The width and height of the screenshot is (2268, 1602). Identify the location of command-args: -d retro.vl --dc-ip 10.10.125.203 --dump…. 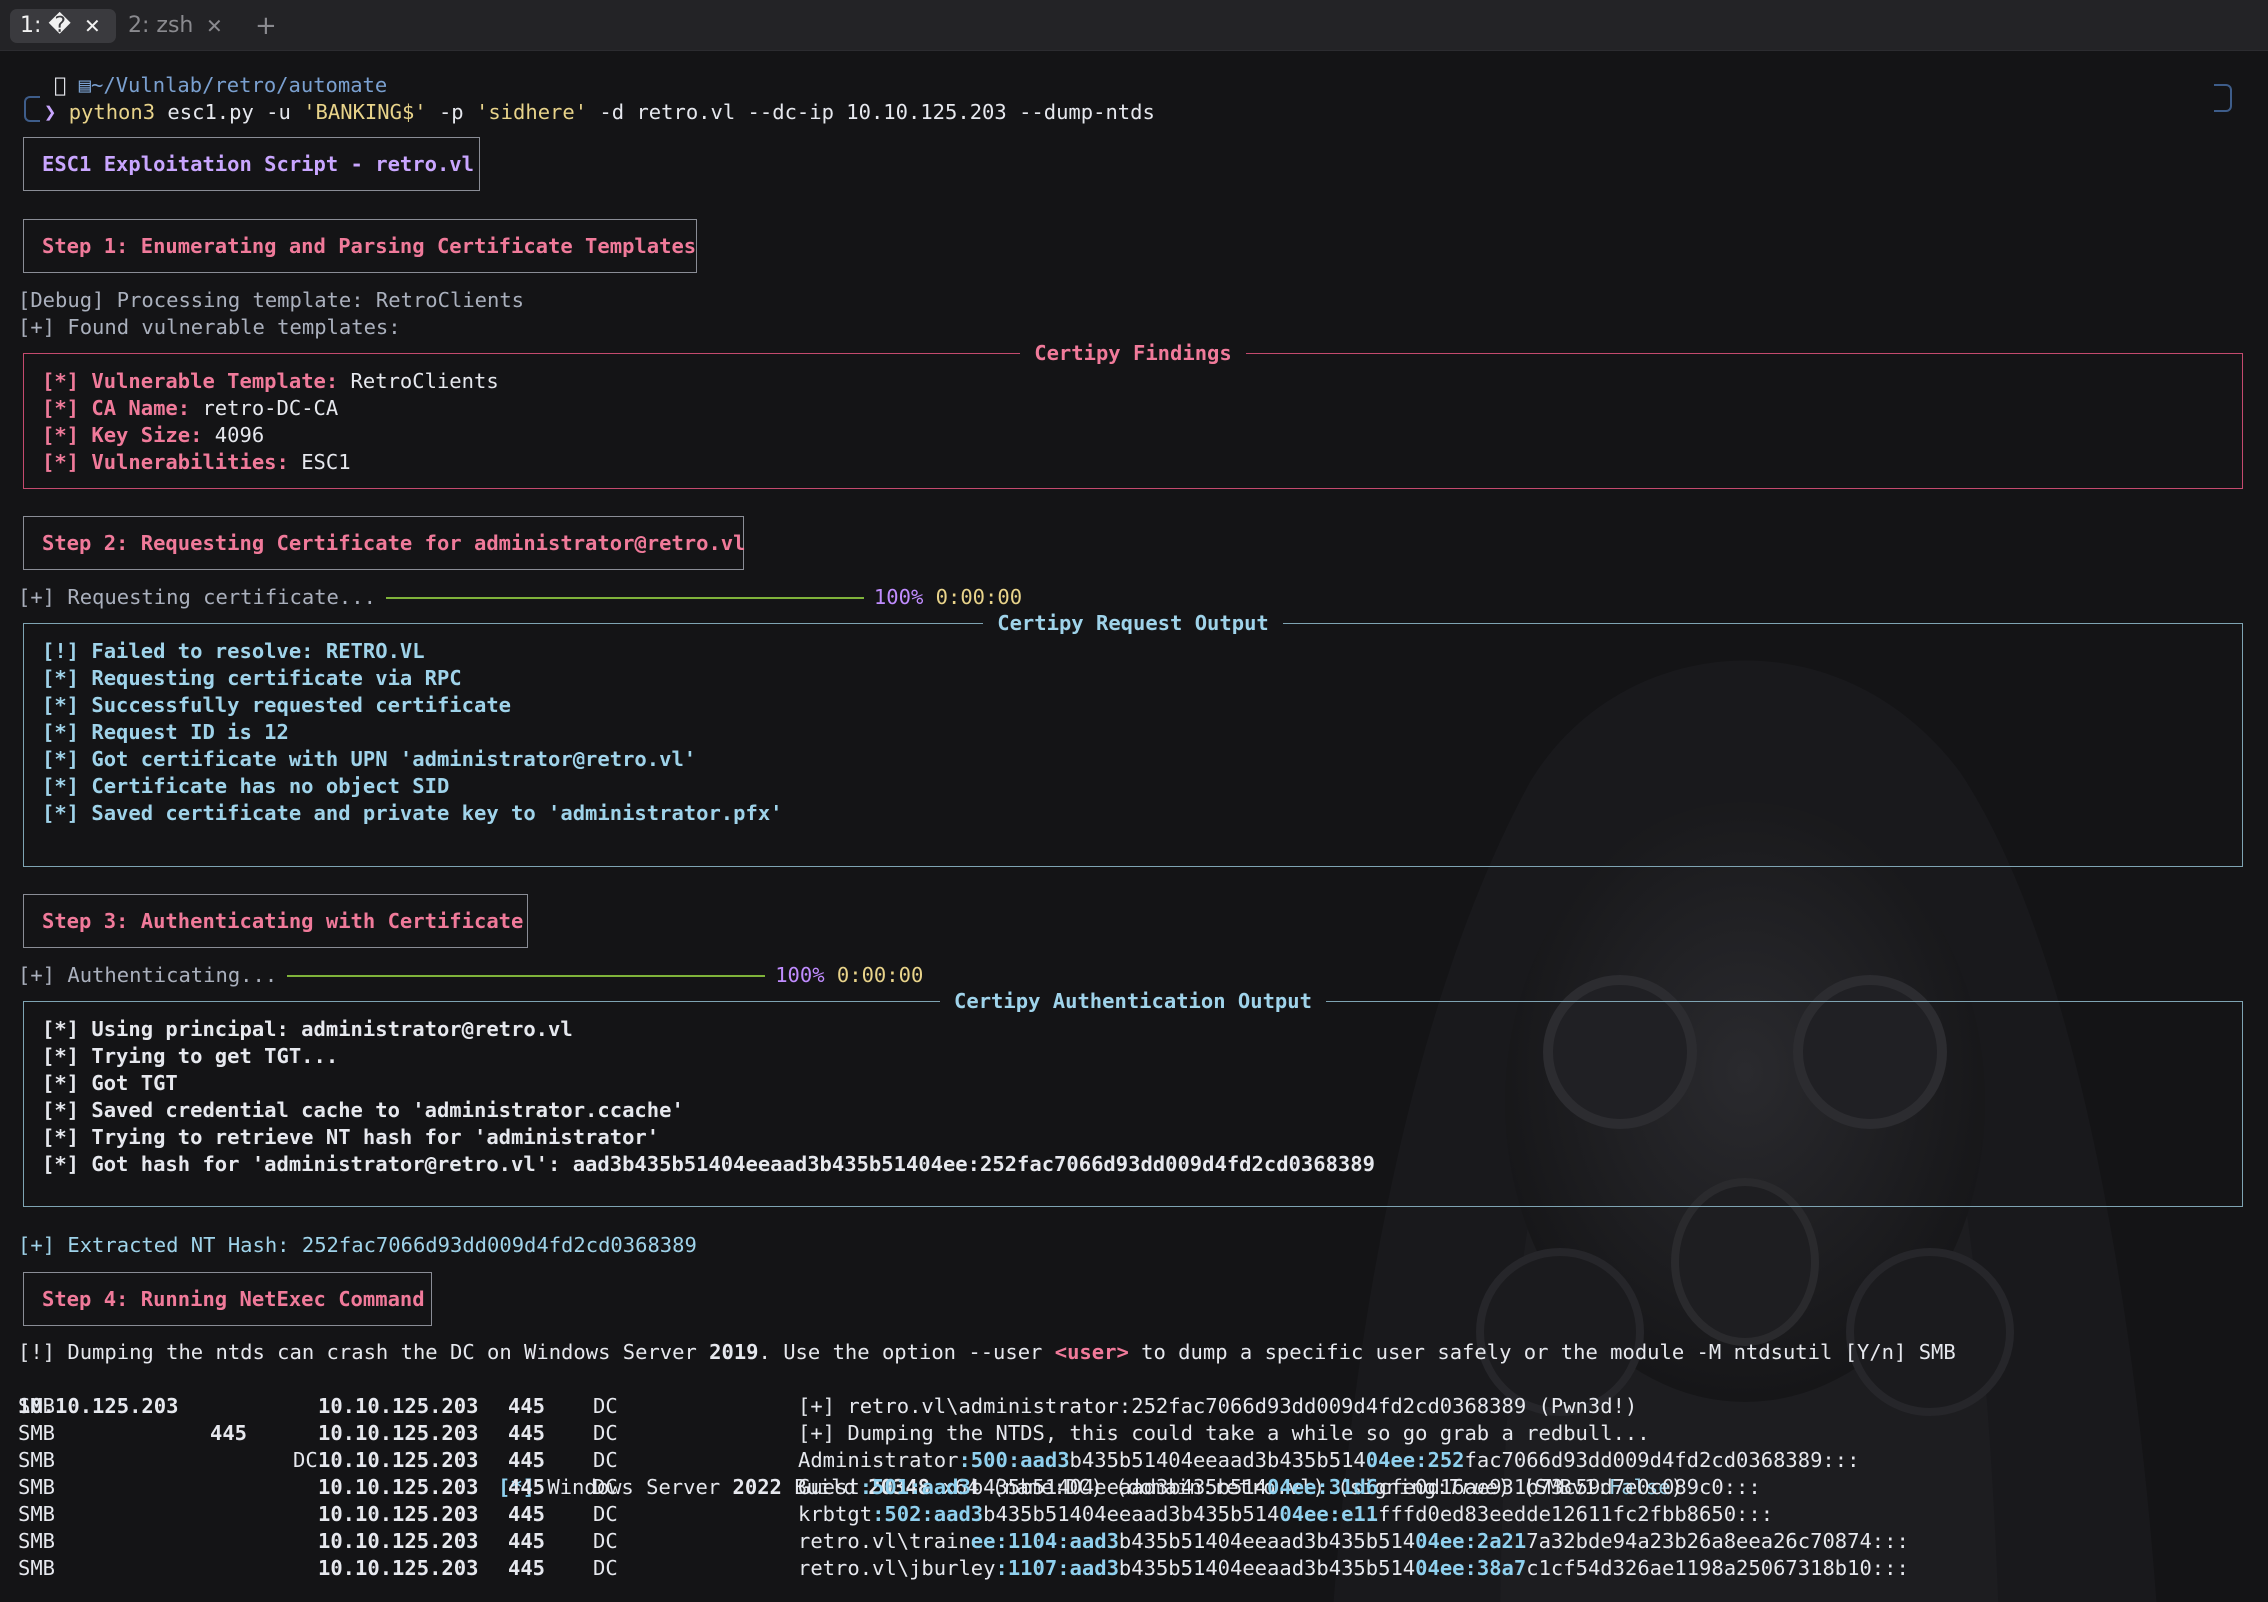
(871, 112).